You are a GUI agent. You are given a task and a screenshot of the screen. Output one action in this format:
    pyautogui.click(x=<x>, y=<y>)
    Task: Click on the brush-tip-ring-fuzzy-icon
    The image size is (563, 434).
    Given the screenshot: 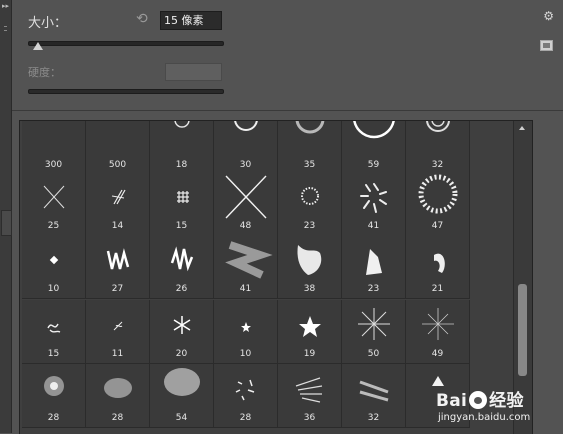 What is the action you would take?
    pyautogui.click(x=310, y=127)
    